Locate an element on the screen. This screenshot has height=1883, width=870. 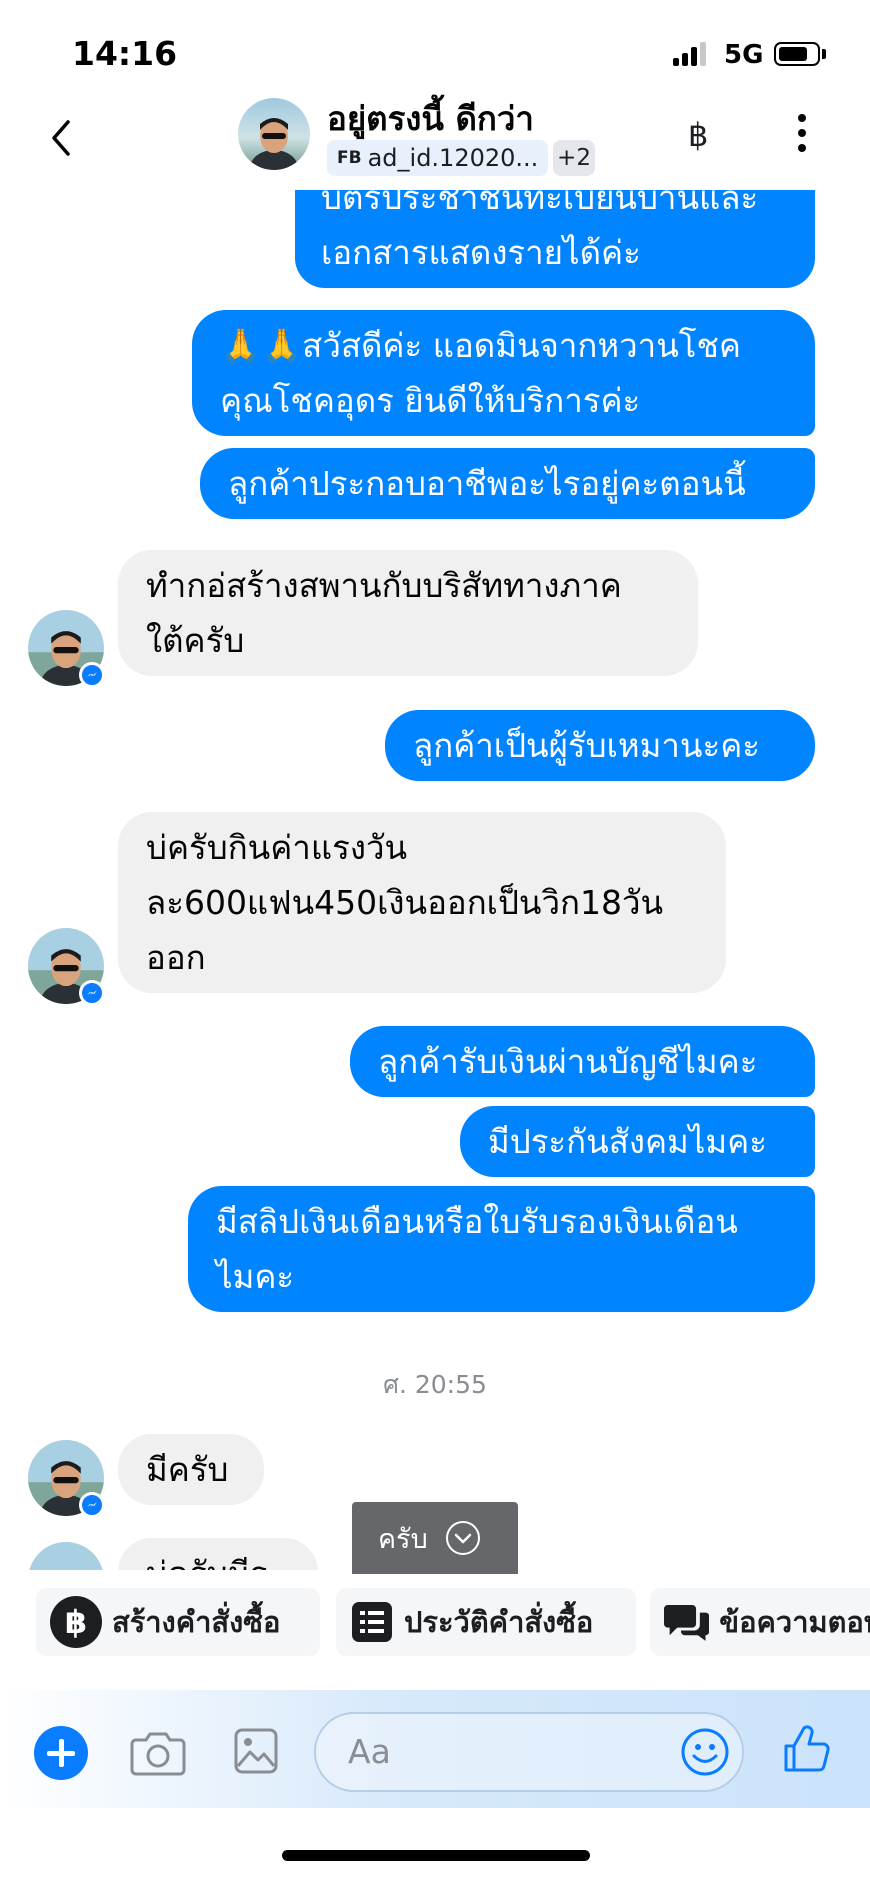
quick-action-label: ประวัติคำสั่งซื้อ is located at coordinates (499, 1622).